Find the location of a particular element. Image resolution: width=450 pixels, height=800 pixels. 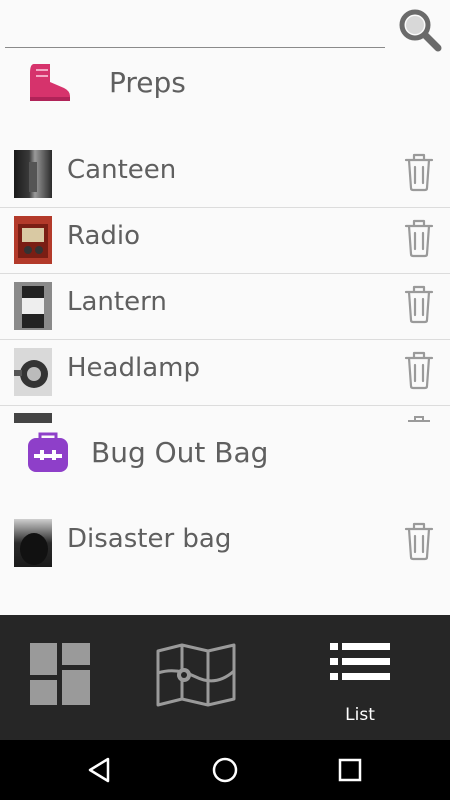

search-icon is located at coordinates (420, 30).